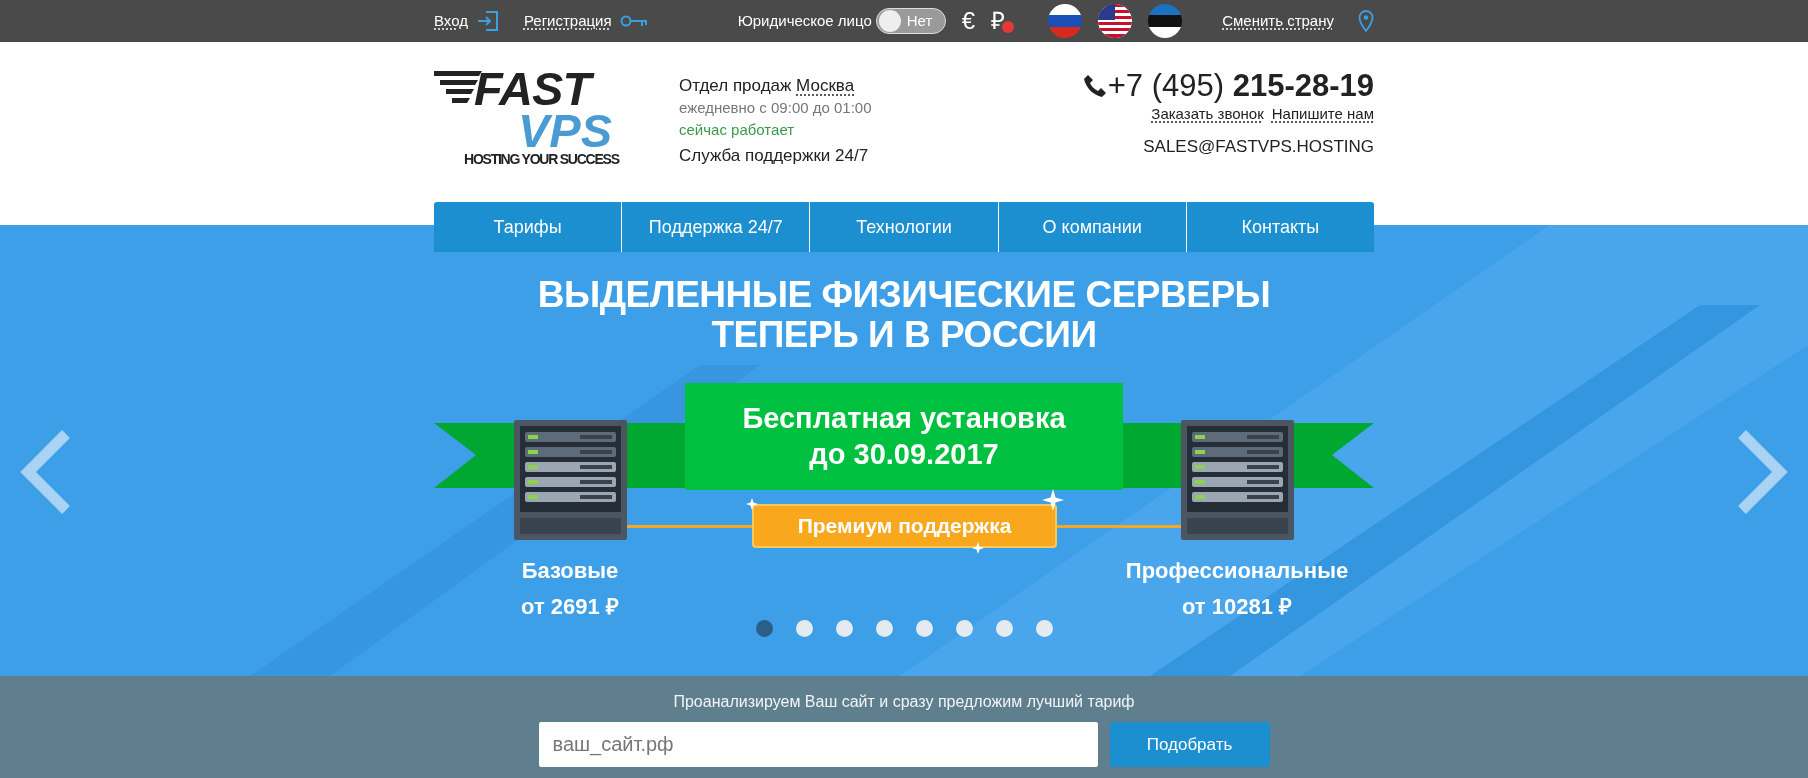 The width and height of the screenshot is (1808, 778). What do you see at coordinates (825, 85) in the screenshot?
I see `city-link: Москва` at bounding box center [825, 85].